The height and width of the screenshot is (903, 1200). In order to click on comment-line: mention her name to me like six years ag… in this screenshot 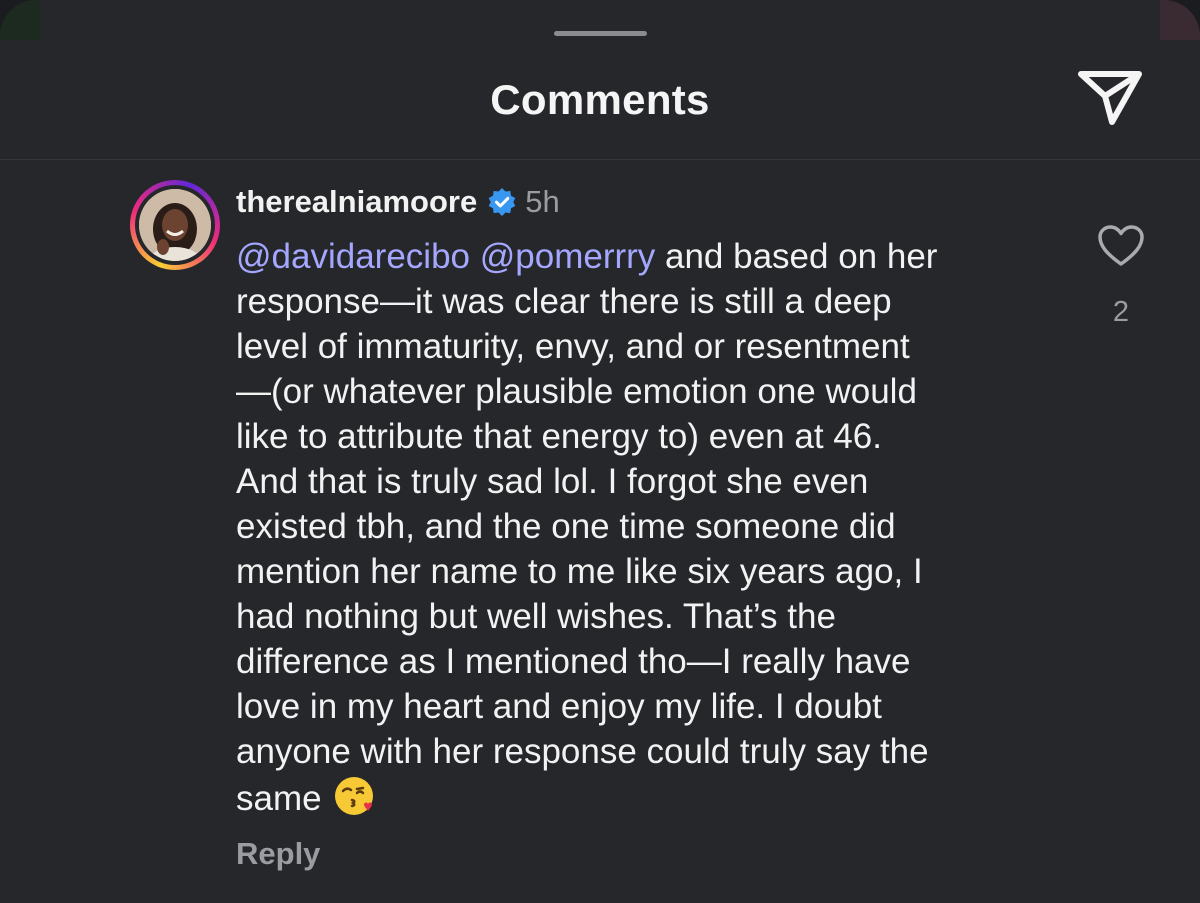, I will do `click(579, 571)`.